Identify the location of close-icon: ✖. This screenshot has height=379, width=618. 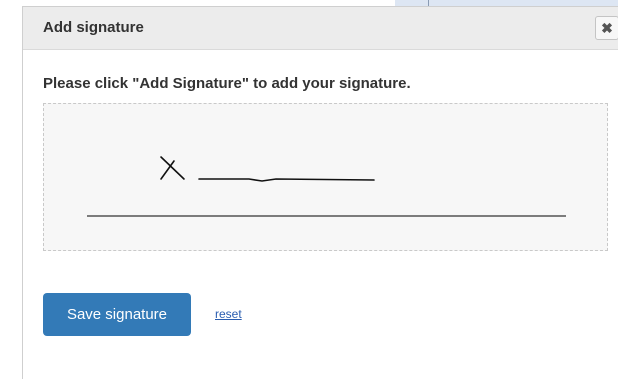
(607, 27).